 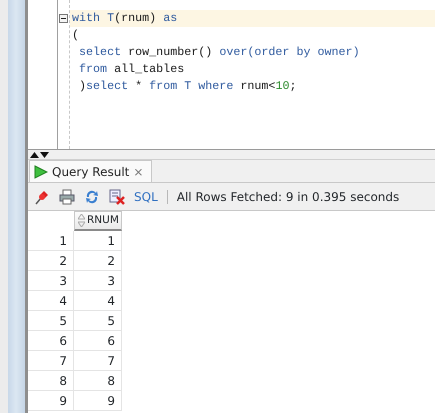 I want to click on print-icon, so click(x=67, y=196).